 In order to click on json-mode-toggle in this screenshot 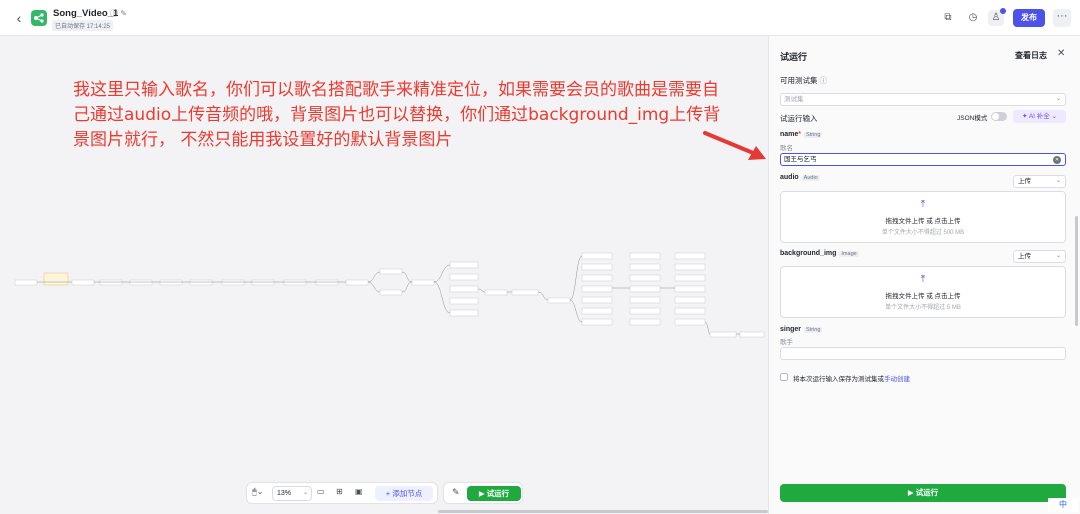, I will do `click(999, 116)`.